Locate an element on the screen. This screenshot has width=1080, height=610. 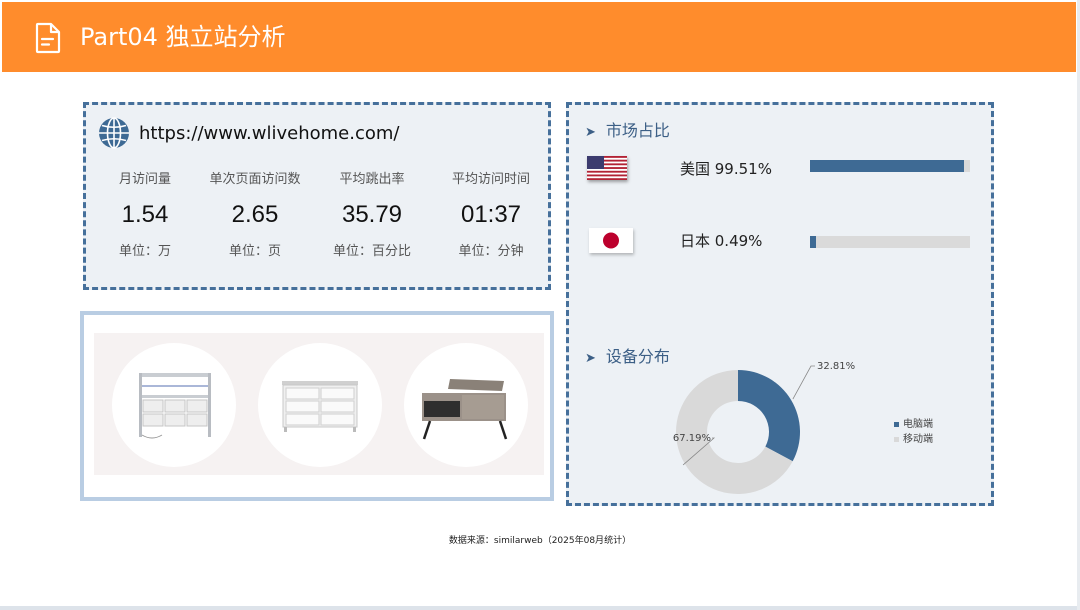
metric-value: 35.79 is located at coordinates (372, 214).